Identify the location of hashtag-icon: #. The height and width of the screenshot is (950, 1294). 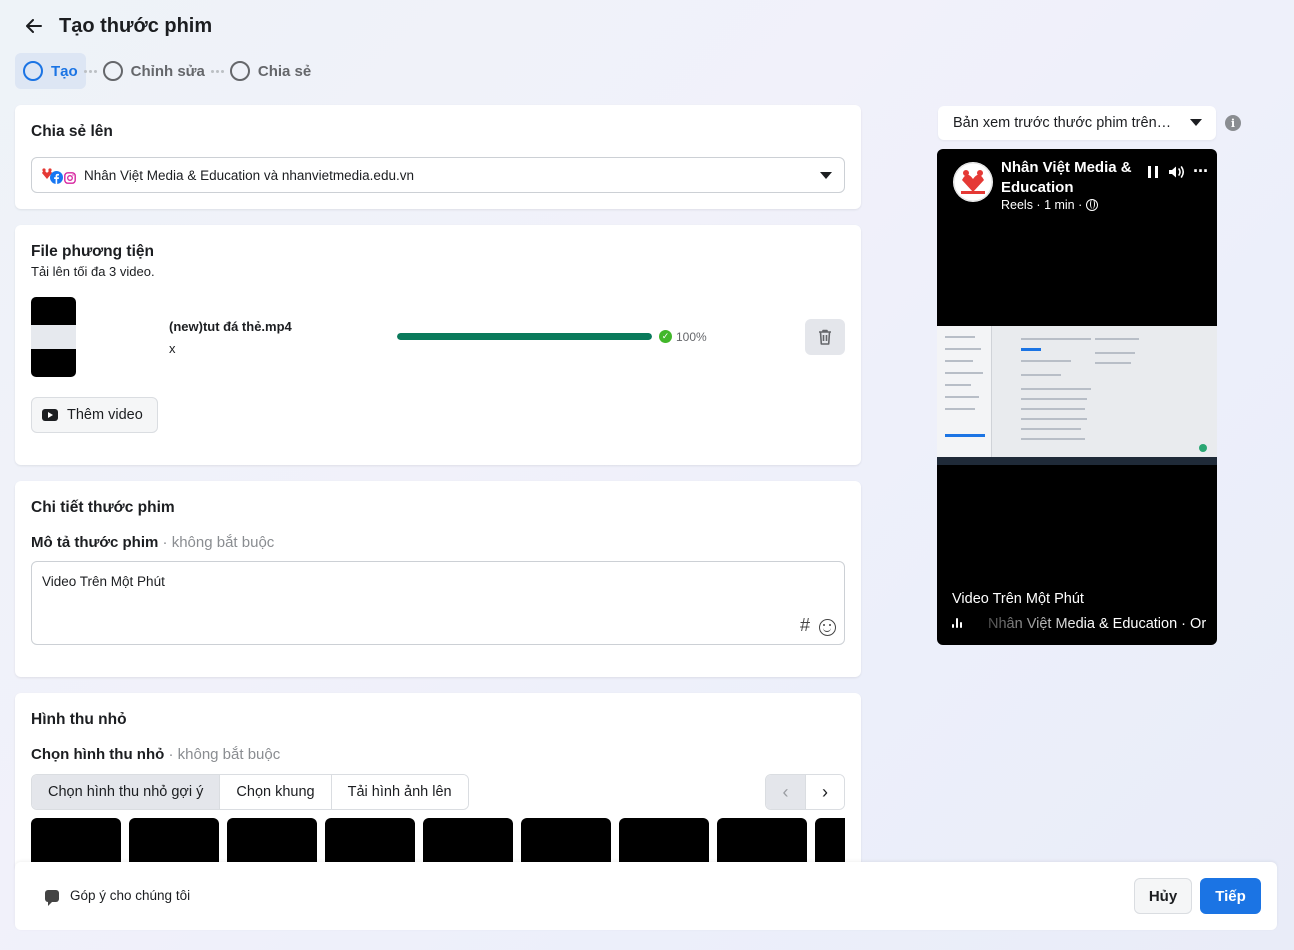
(805, 625).